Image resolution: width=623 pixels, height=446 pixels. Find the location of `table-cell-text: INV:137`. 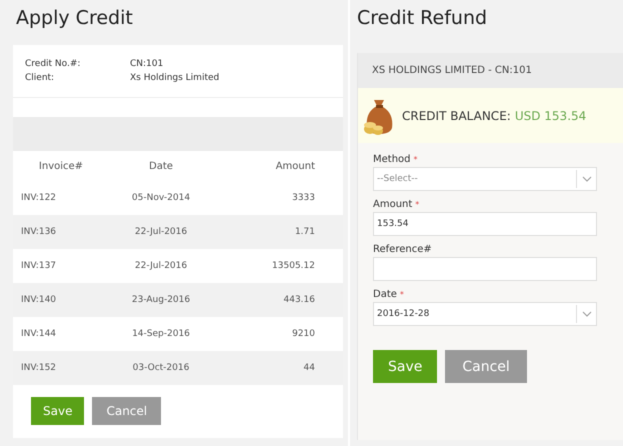

table-cell-text: INV:137 is located at coordinates (39, 266).